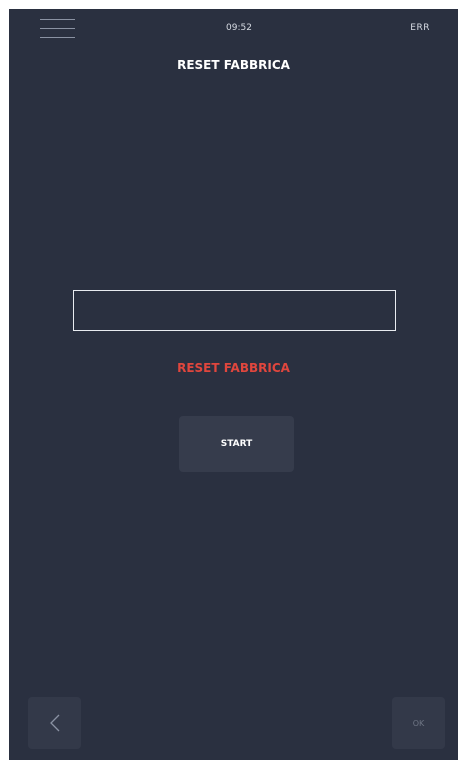 The width and height of the screenshot is (458, 760). I want to click on chevron-left-icon, so click(54, 723).